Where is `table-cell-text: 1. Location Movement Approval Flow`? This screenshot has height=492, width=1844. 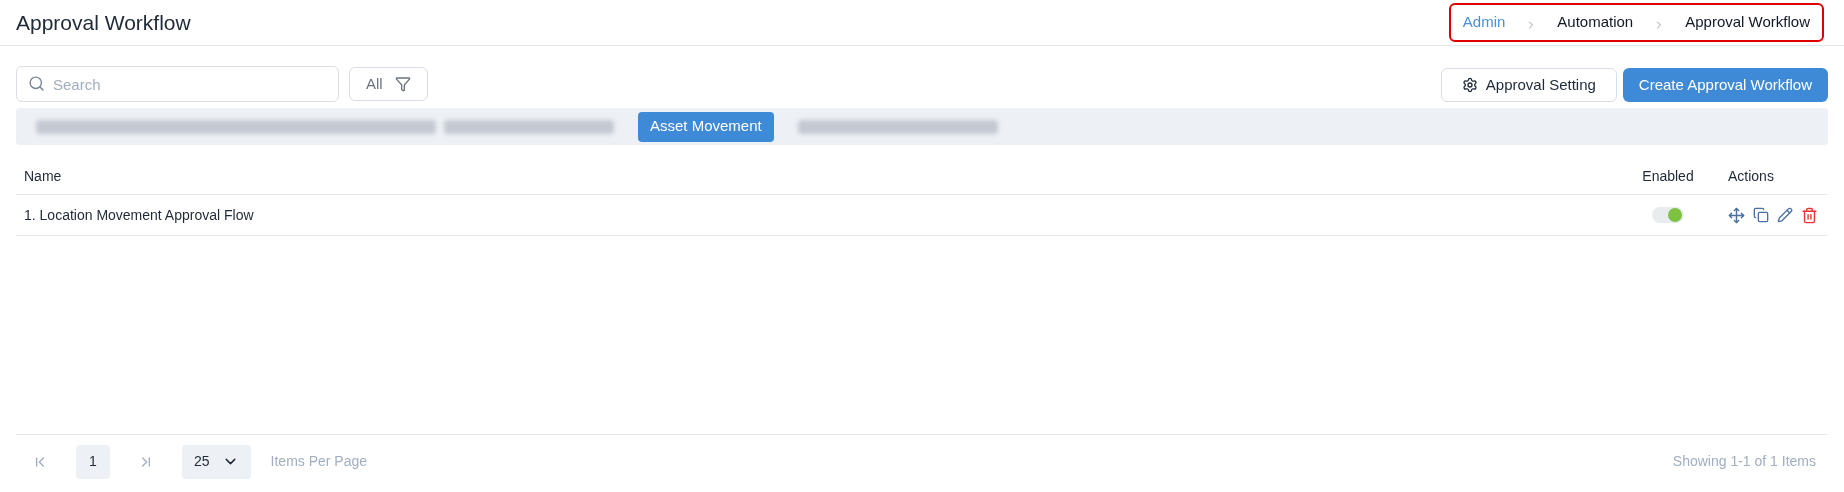 table-cell-text: 1. Location Movement Approval Flow is located at coordinates (139, 215).